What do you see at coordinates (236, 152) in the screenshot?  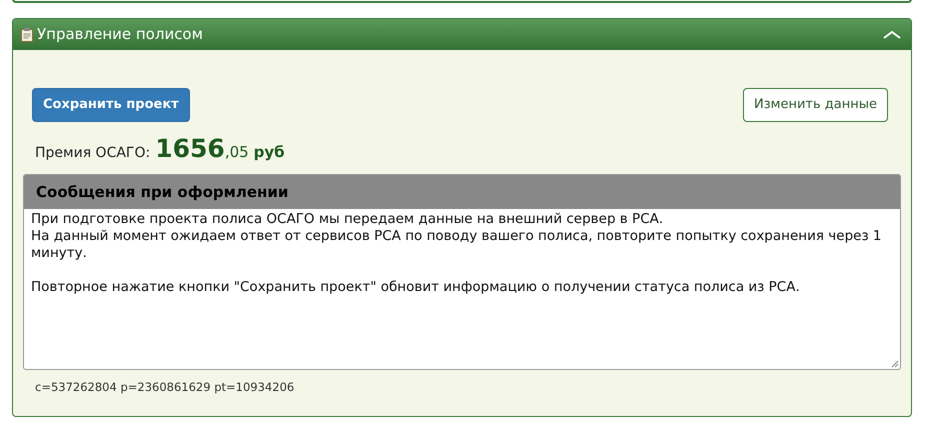 I see `premium-fraction: ,05` at bounding box center [236, 152].